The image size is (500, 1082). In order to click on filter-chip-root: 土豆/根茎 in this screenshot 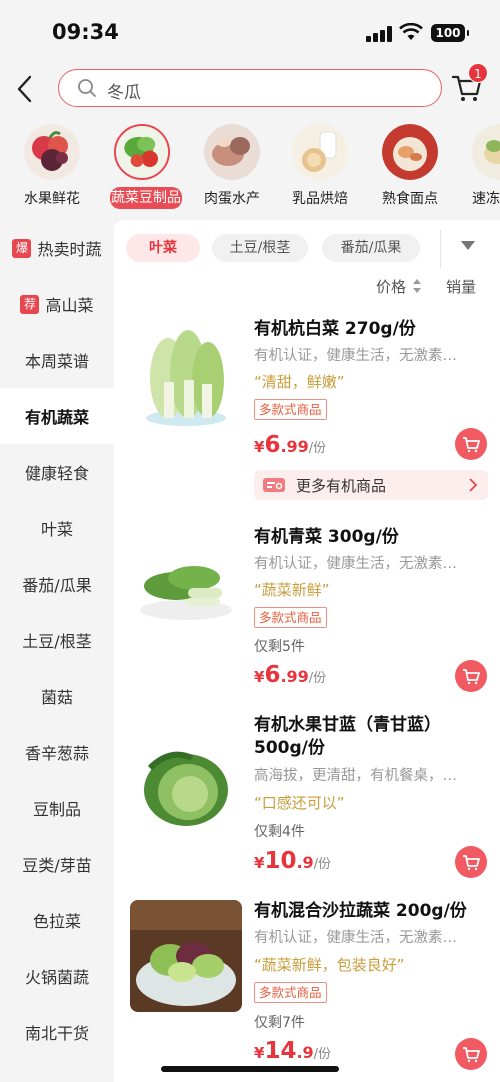, I will do `click(260, 248)`.